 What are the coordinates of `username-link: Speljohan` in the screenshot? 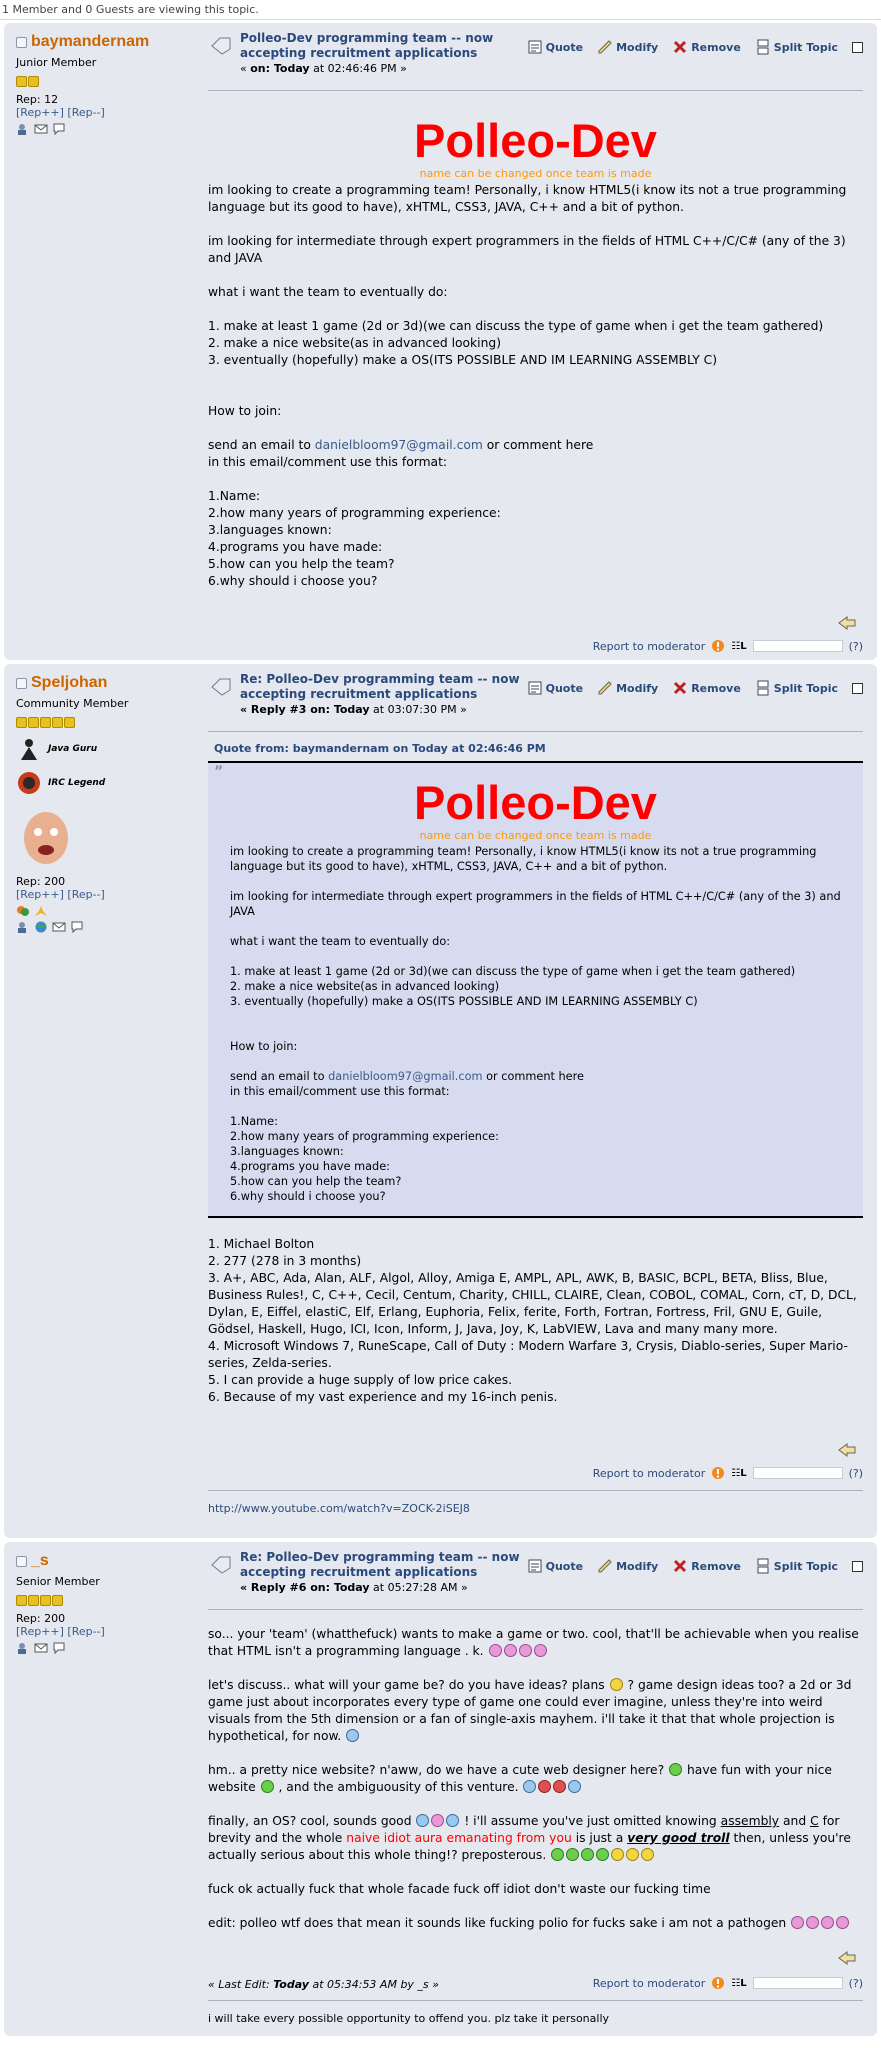 It's located at (69, 683).